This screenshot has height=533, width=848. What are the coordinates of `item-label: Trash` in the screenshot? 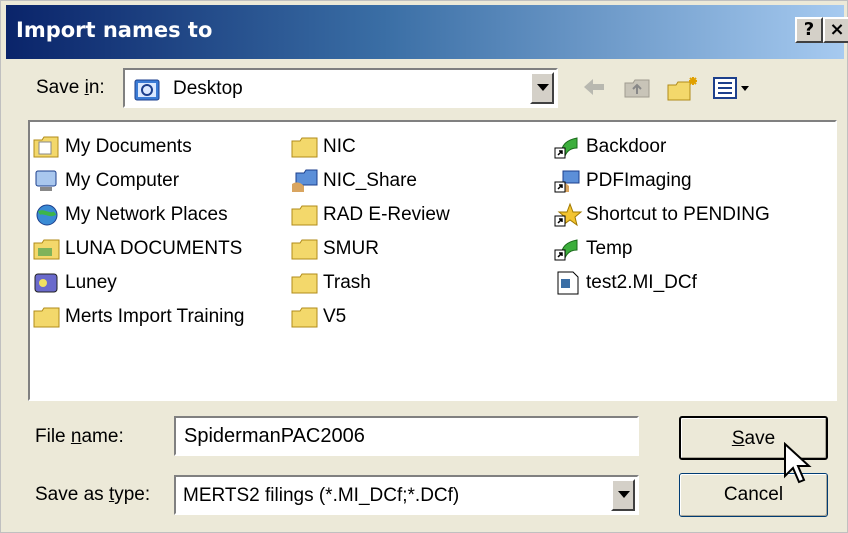 It's located at (347, 282).